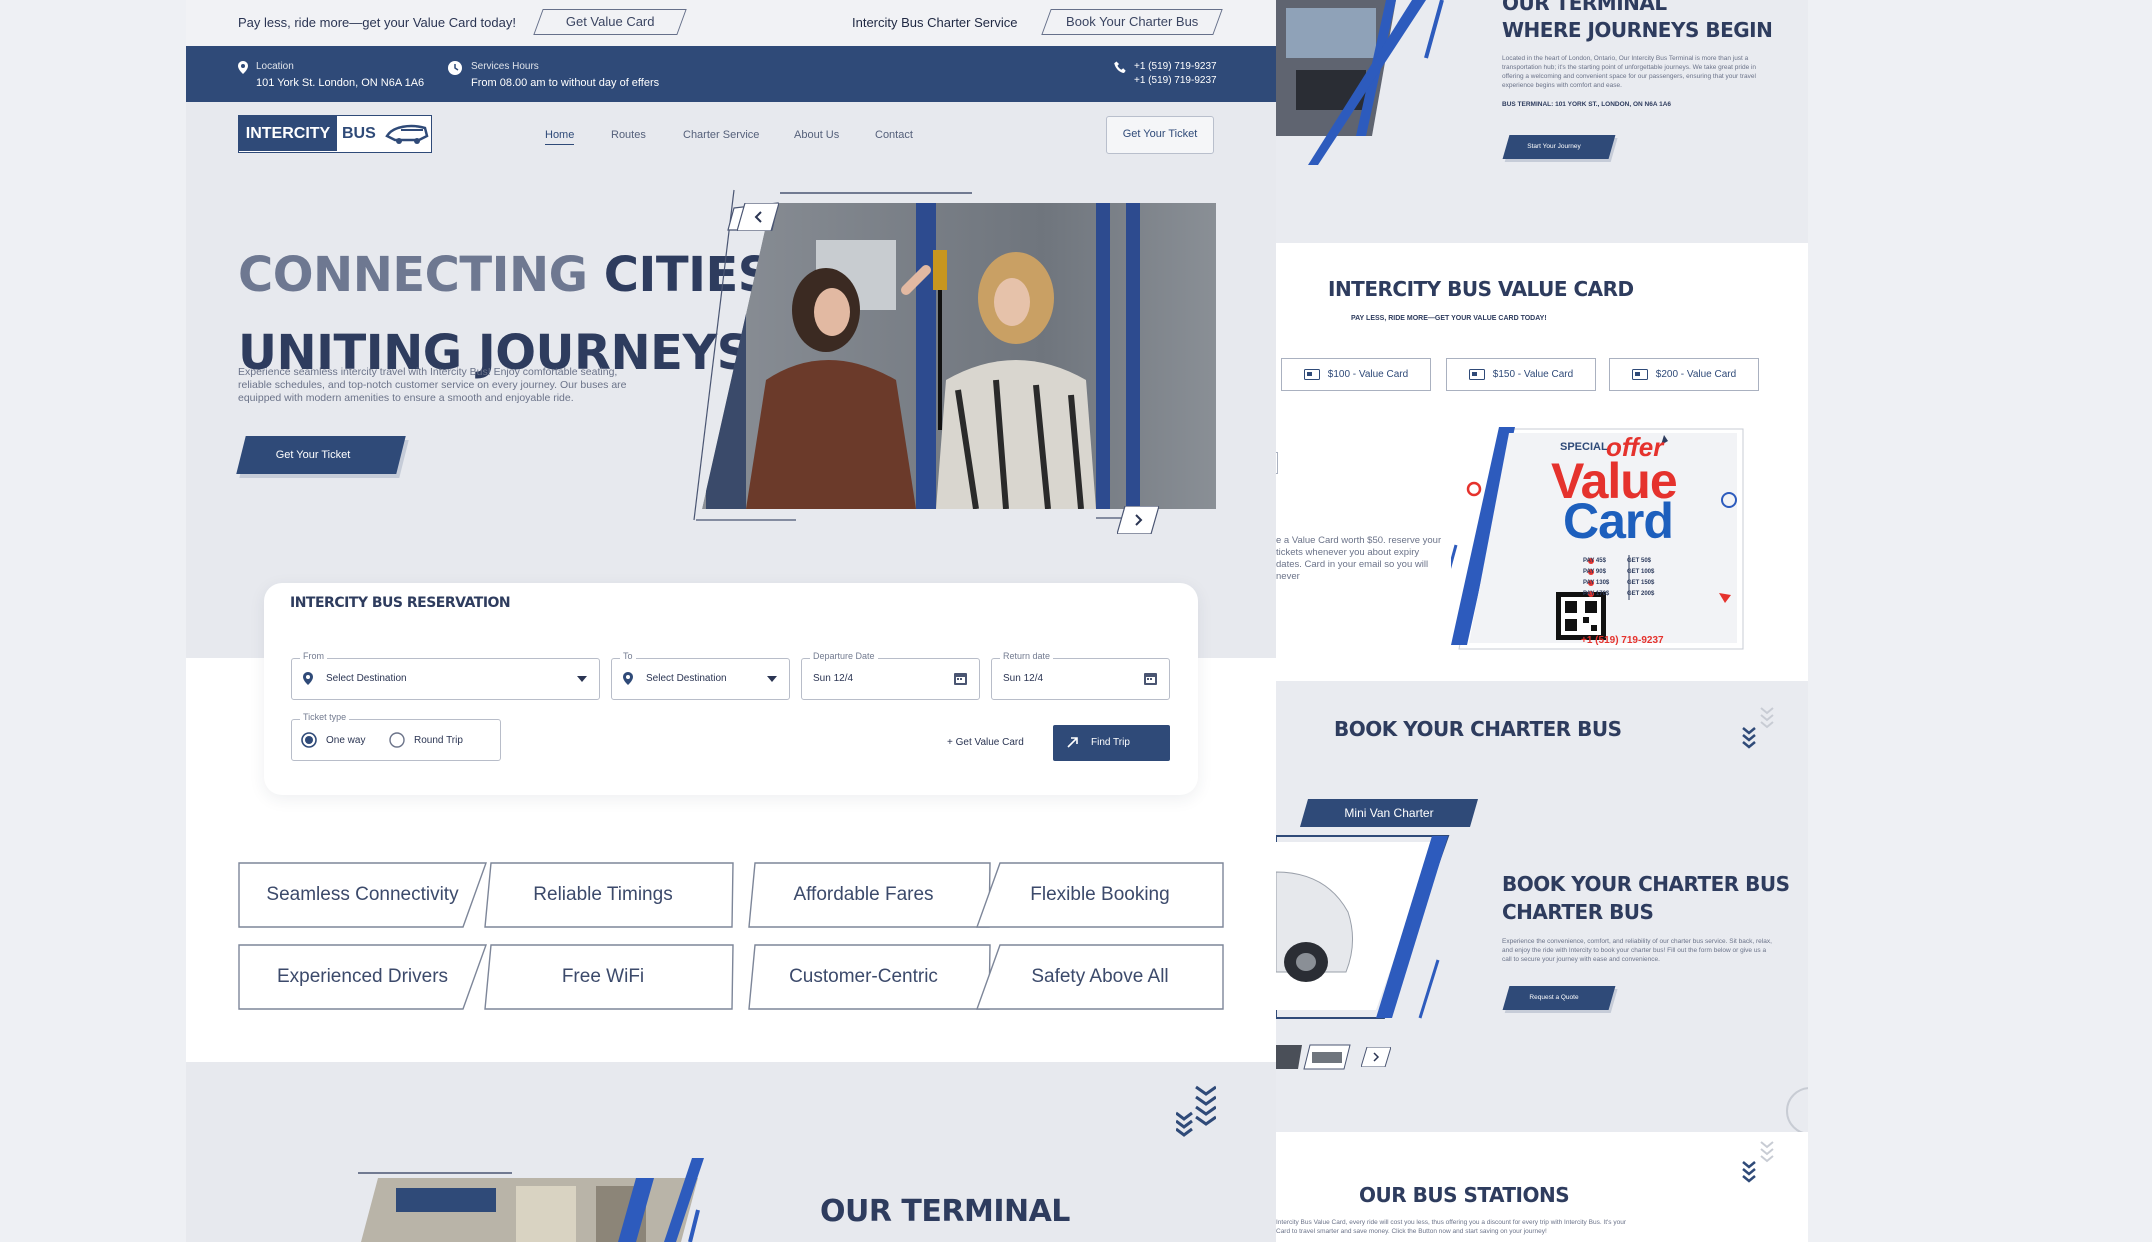  I want to click on scroll-circle-control, so click(1797, 1111).